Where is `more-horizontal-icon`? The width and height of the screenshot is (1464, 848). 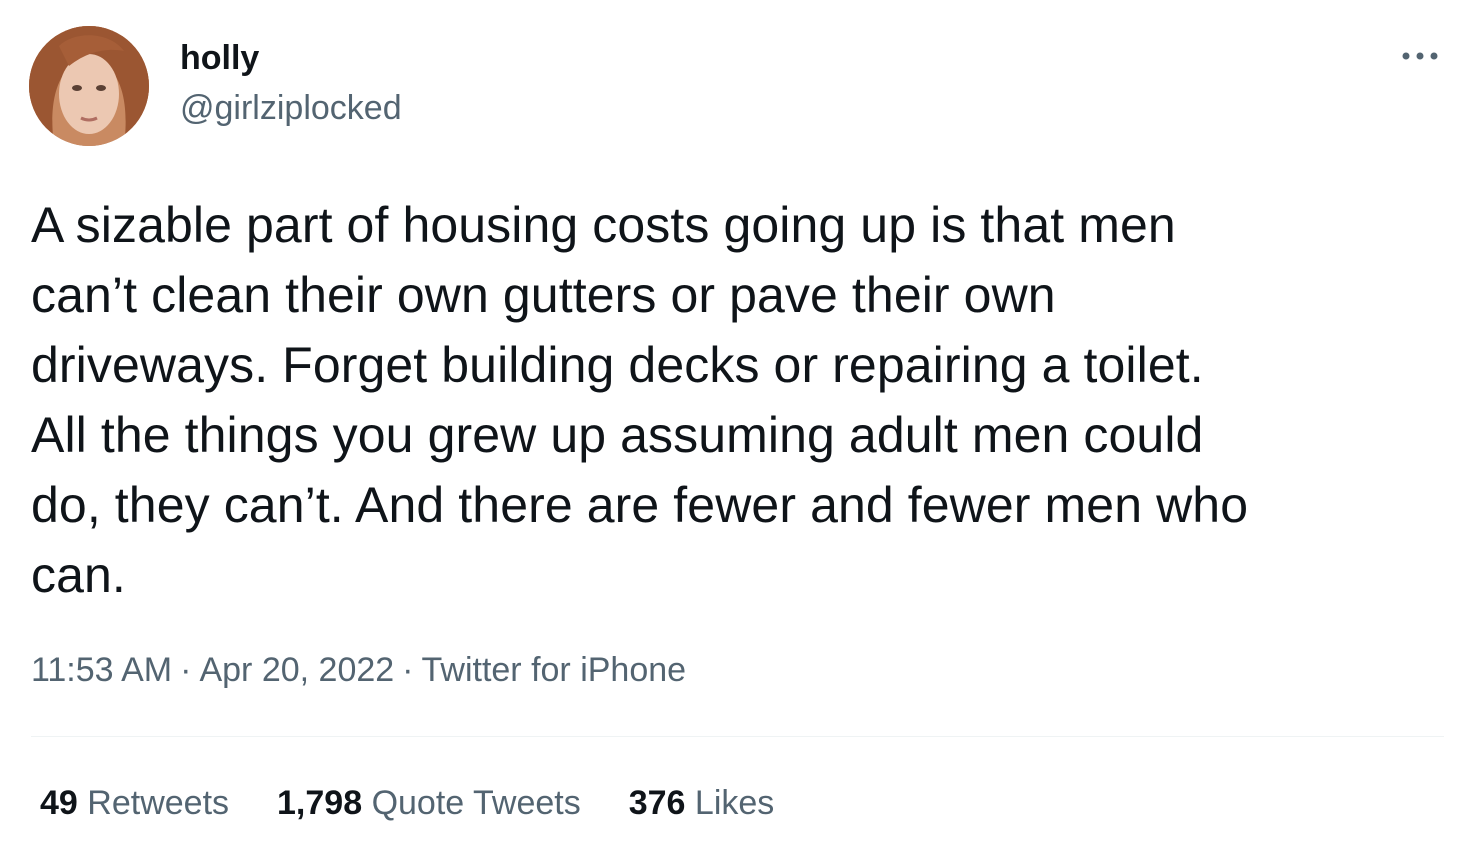 more-horizontal-icon is located at coordinates (1420, 56).